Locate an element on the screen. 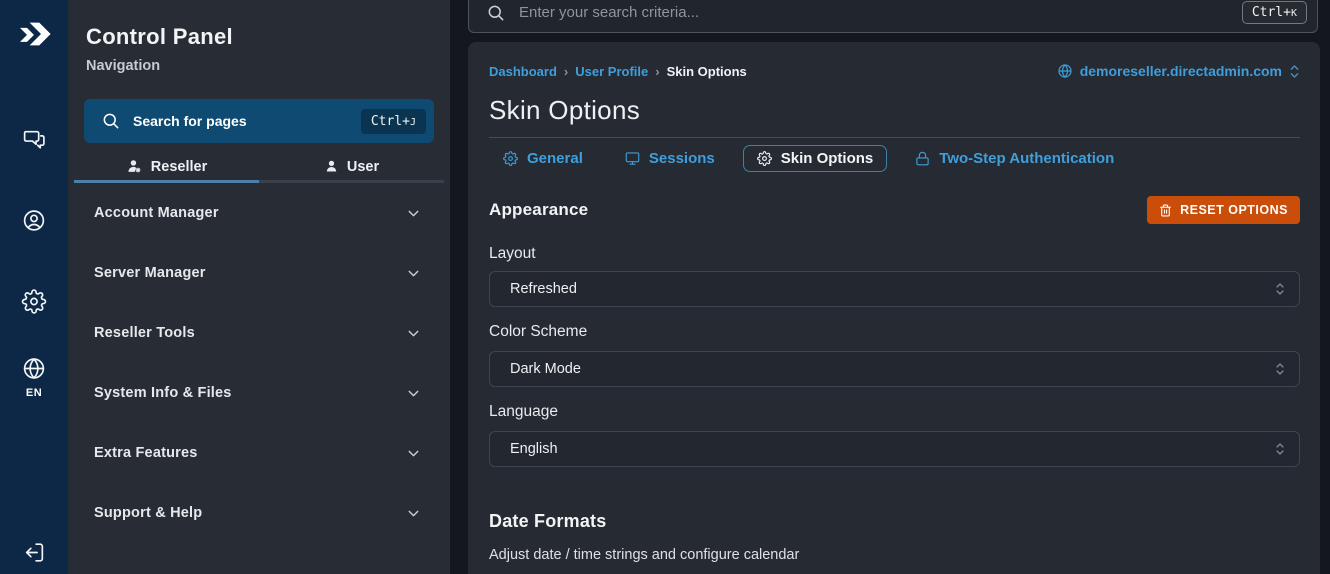  reseller-person-gear-icon is located at coordinates (134, 166).